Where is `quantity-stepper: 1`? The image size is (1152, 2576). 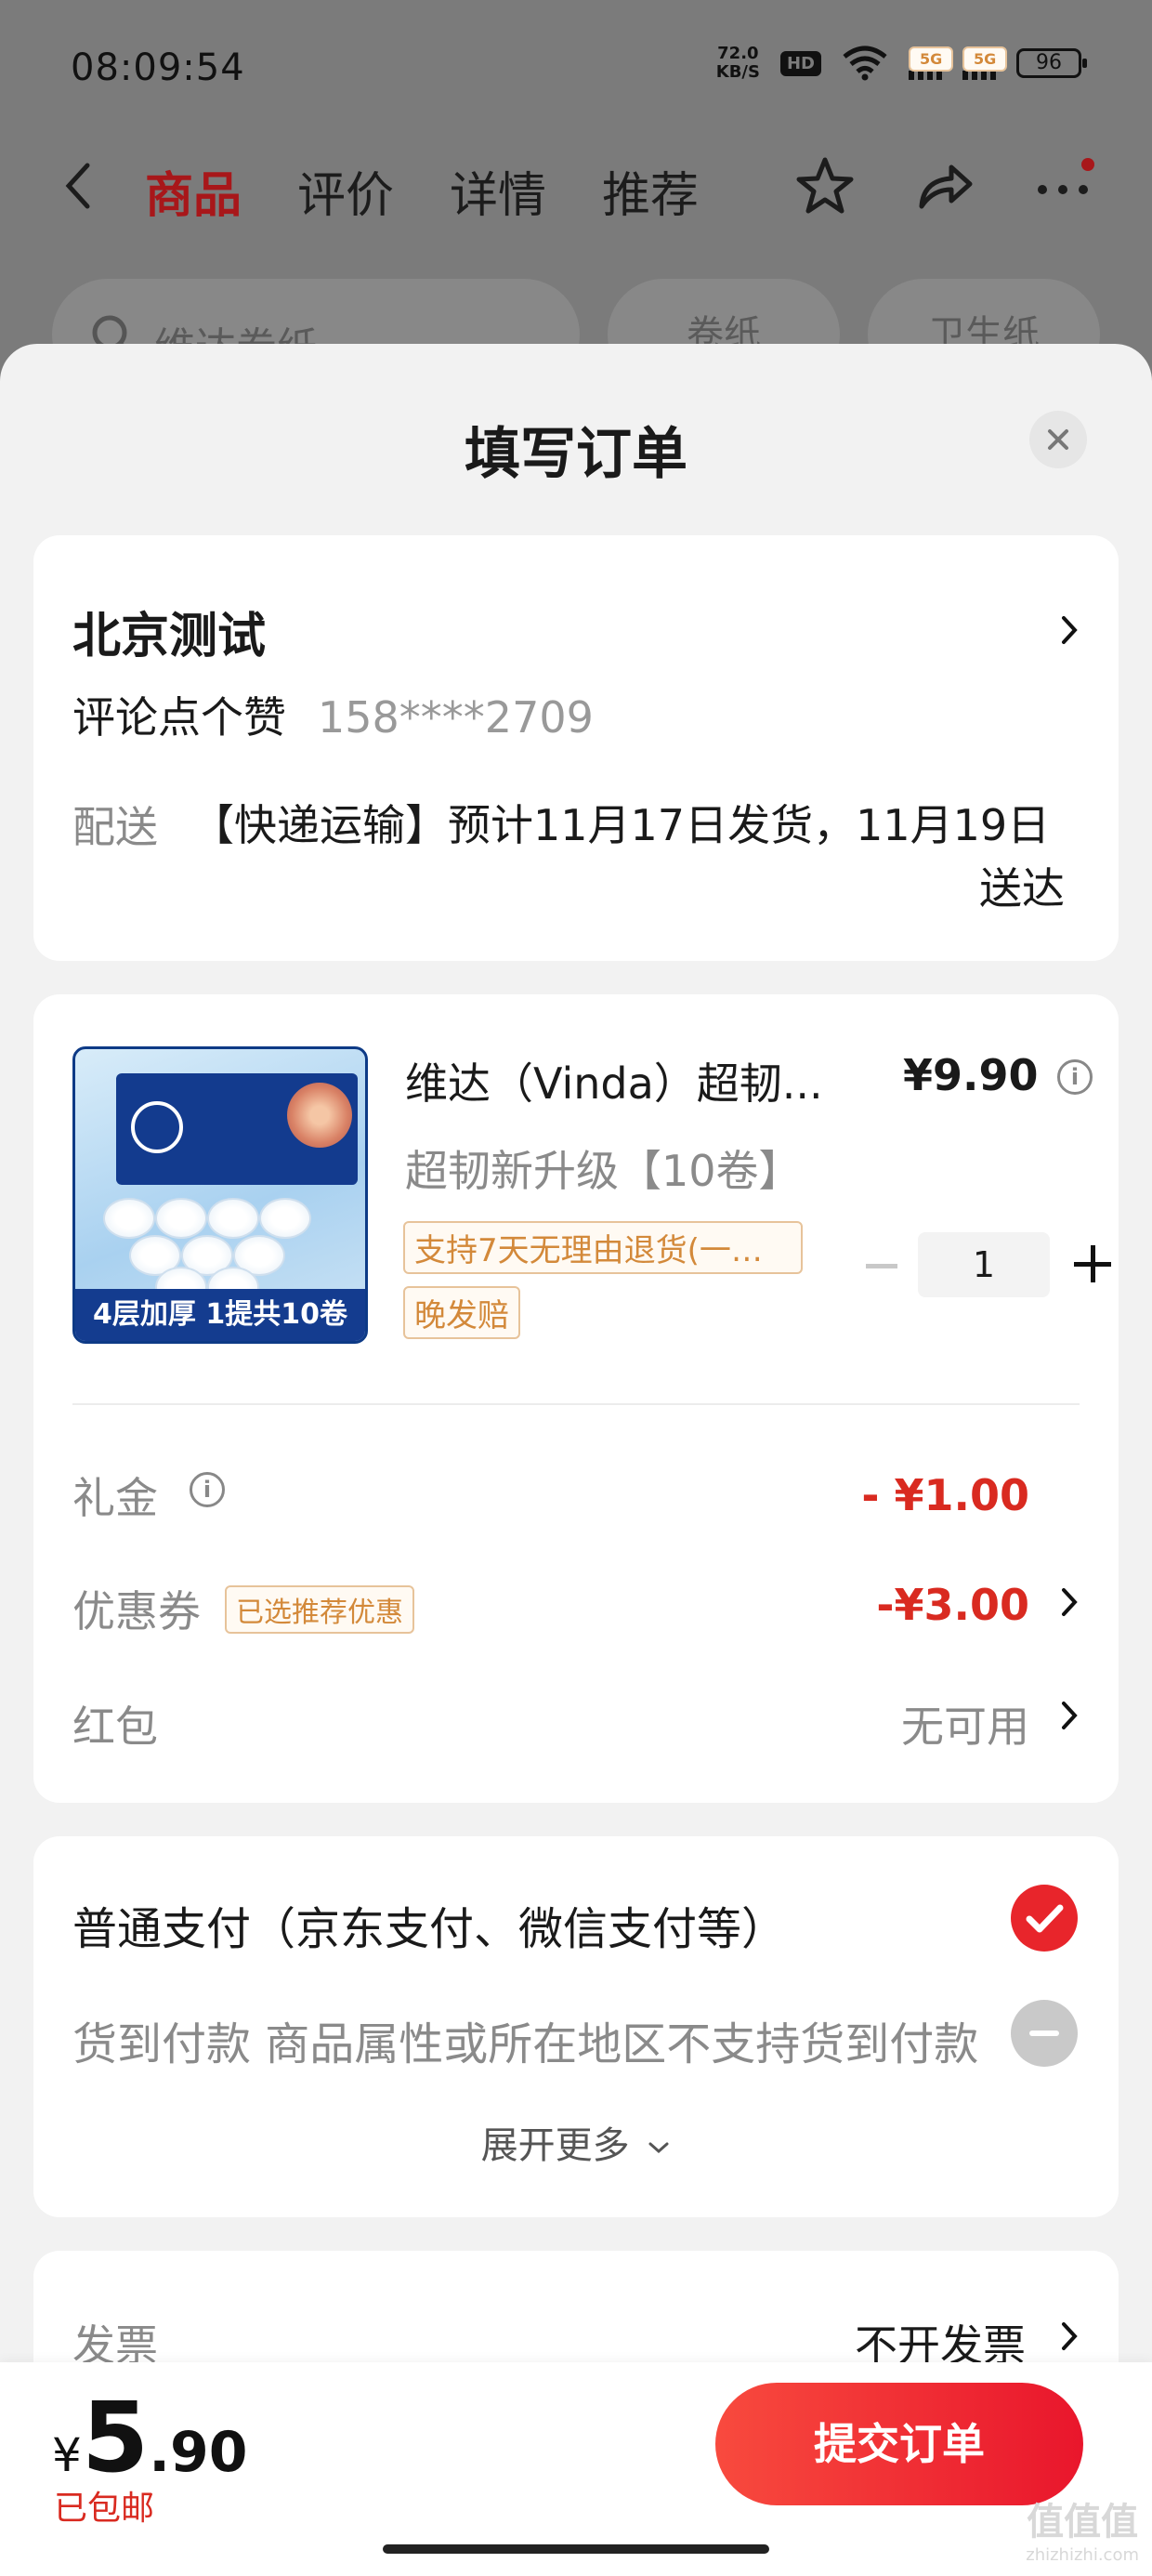 quantity-stepper: 1 is located at coordinates (971, 1265).